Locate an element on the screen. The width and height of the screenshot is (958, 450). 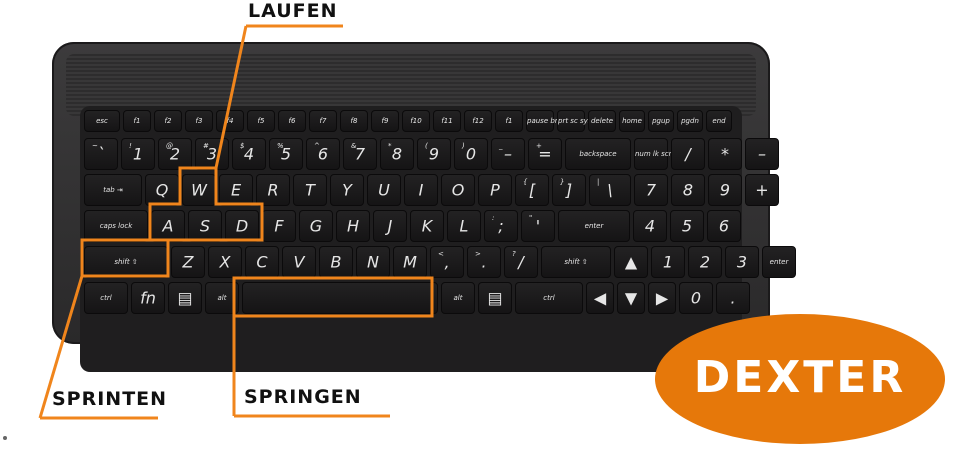
laufen-leader is located at coordinates (231, 97).